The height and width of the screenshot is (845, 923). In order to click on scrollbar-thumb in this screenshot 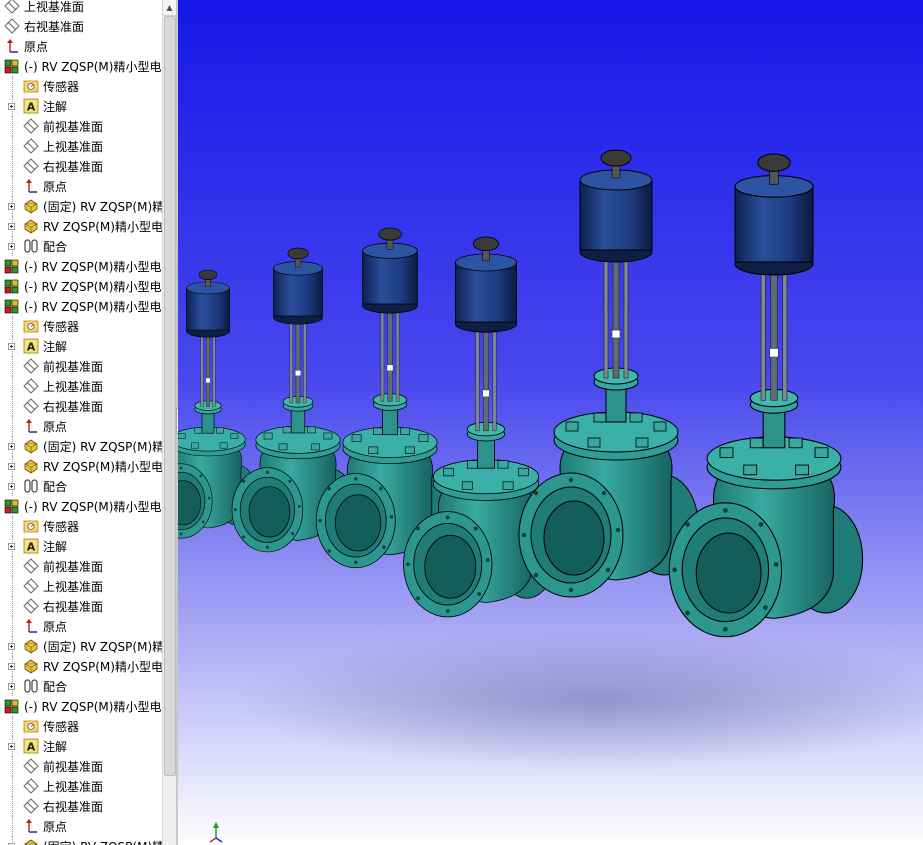, I will do `click(170, 396)`.